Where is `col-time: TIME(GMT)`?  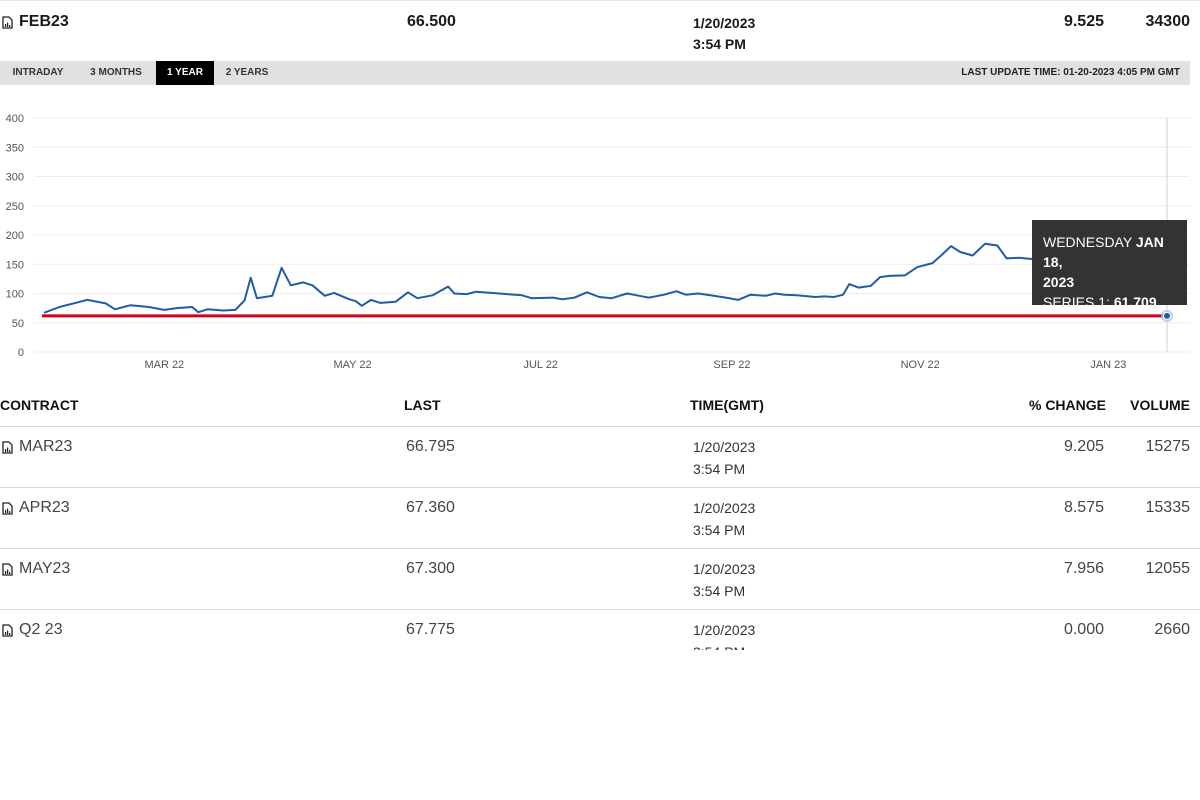
col-time: TIME(GMT) is located at coordinates (727, 405).